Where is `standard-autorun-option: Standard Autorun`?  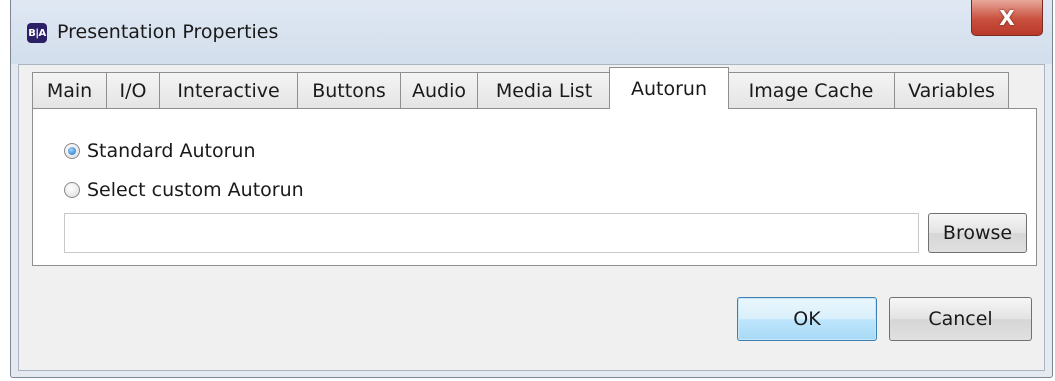 standard-autorun-option: Standard Autorun is located at coordinates (160, 151).